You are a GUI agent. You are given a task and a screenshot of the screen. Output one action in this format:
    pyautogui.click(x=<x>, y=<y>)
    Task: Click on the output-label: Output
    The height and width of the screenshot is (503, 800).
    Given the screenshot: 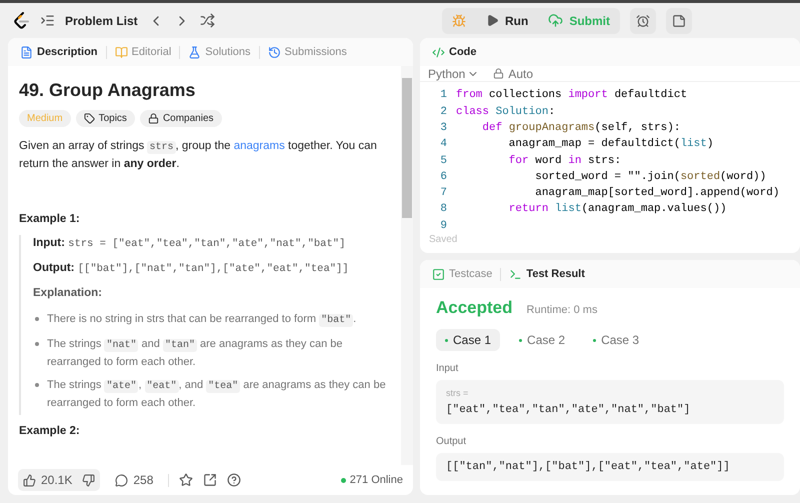 What is the action you would take?
    pyautogui.click(x=452, y=441)
    